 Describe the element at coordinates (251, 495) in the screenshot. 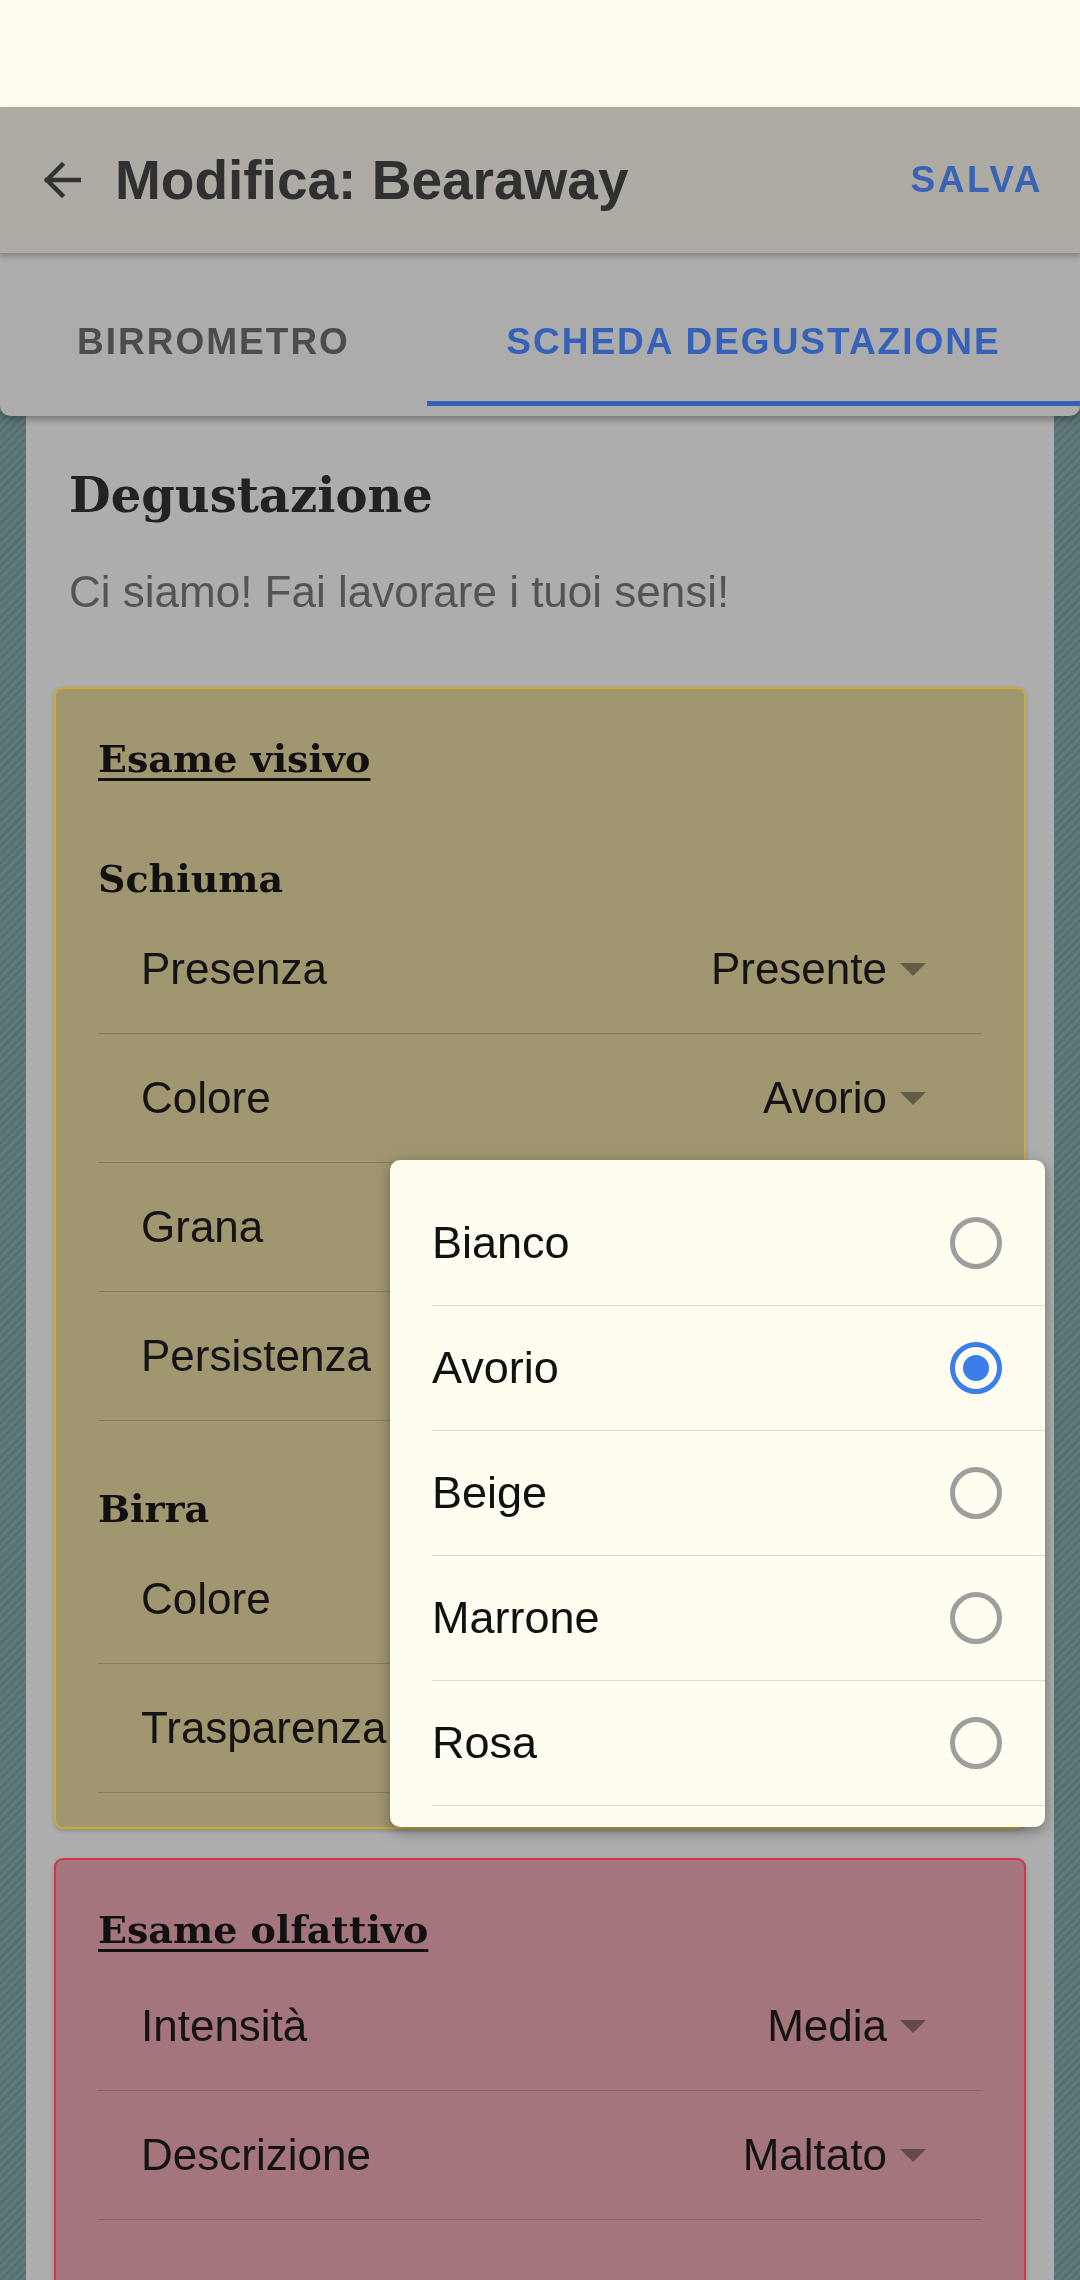

I see `page-title: Degustazione` at that location.